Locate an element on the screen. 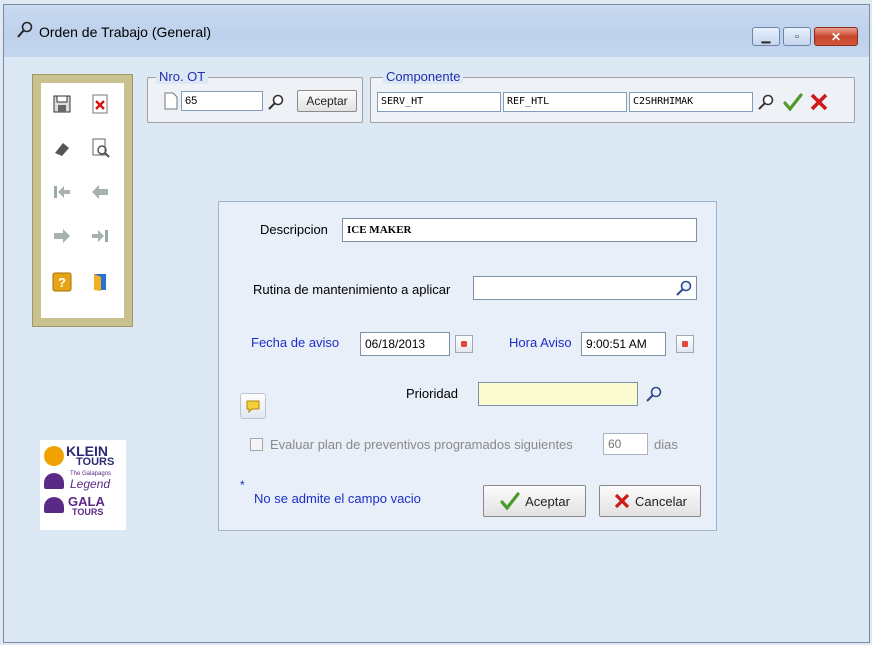 The image size is (872, 645). toolbar-inner: ? is located at coordinates (82, 200).